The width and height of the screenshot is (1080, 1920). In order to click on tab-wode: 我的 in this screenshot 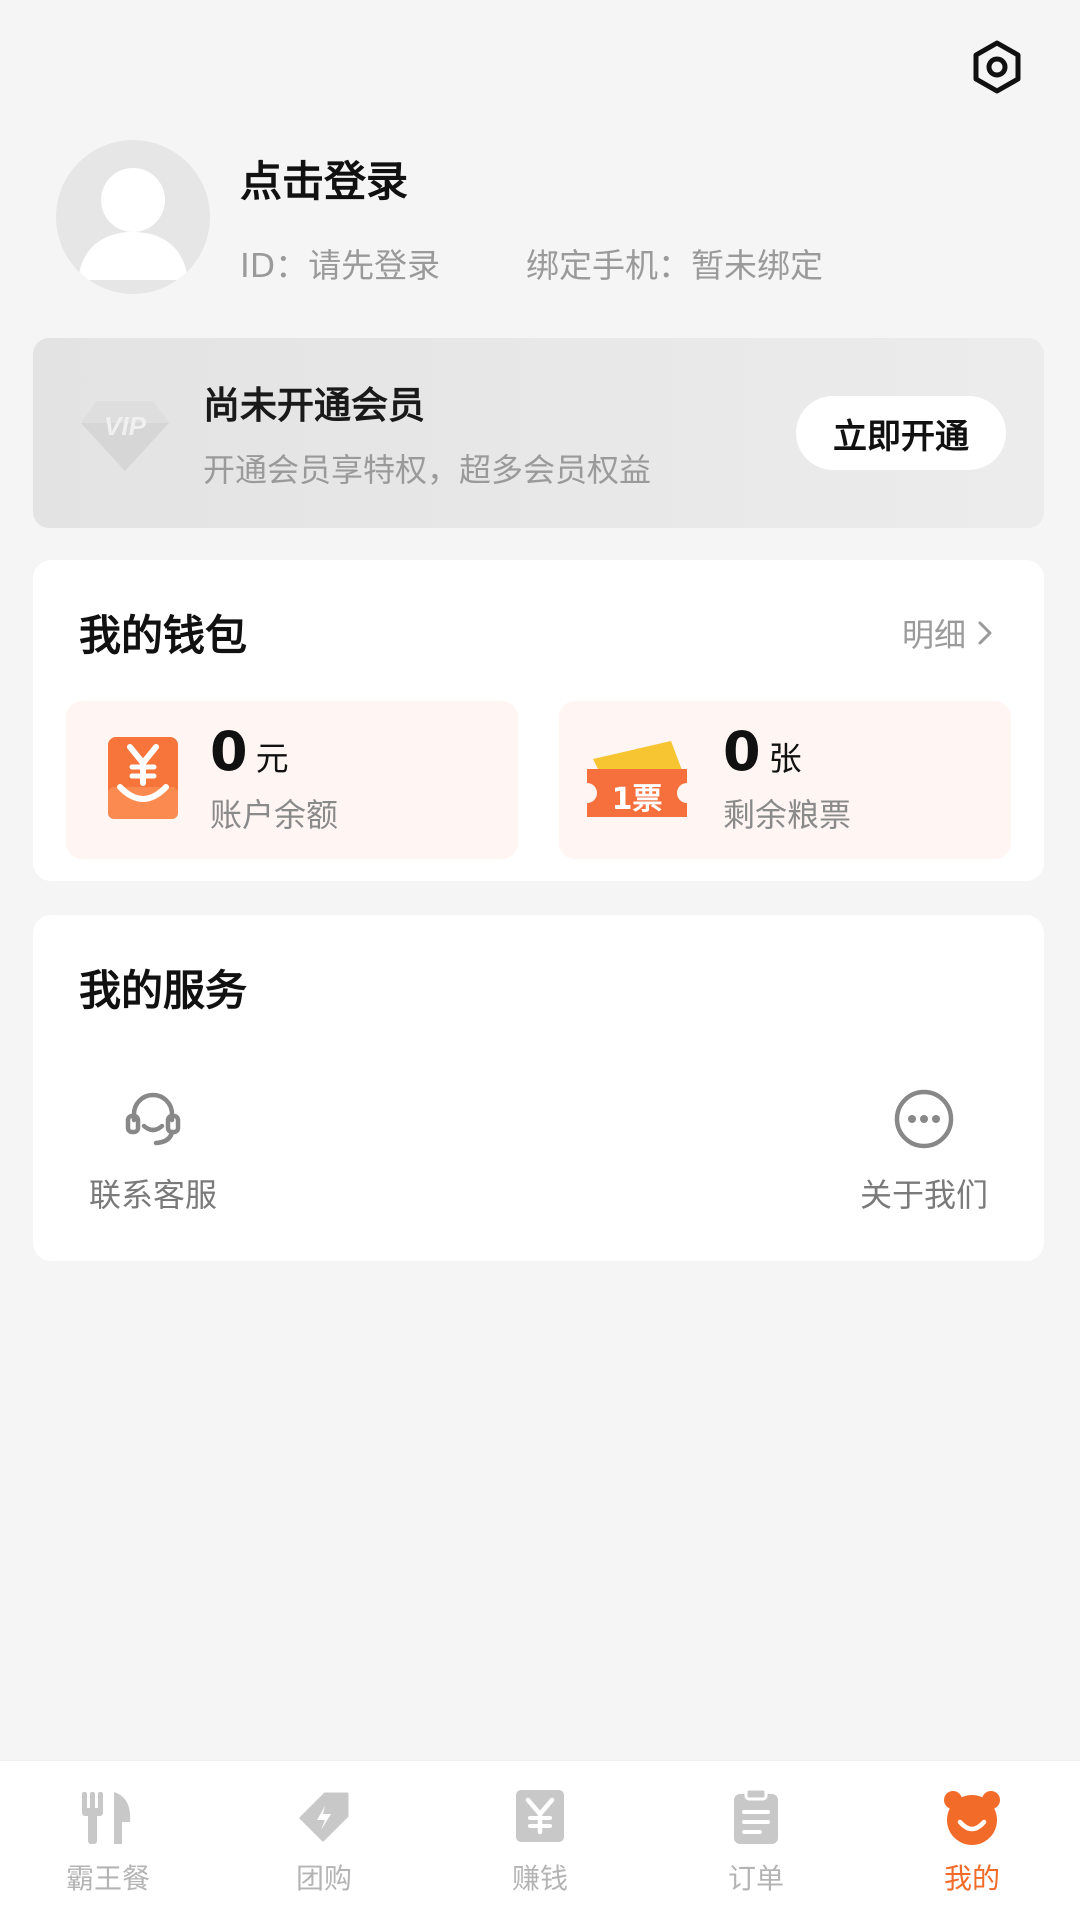, I will do `click(972, 1829)`.